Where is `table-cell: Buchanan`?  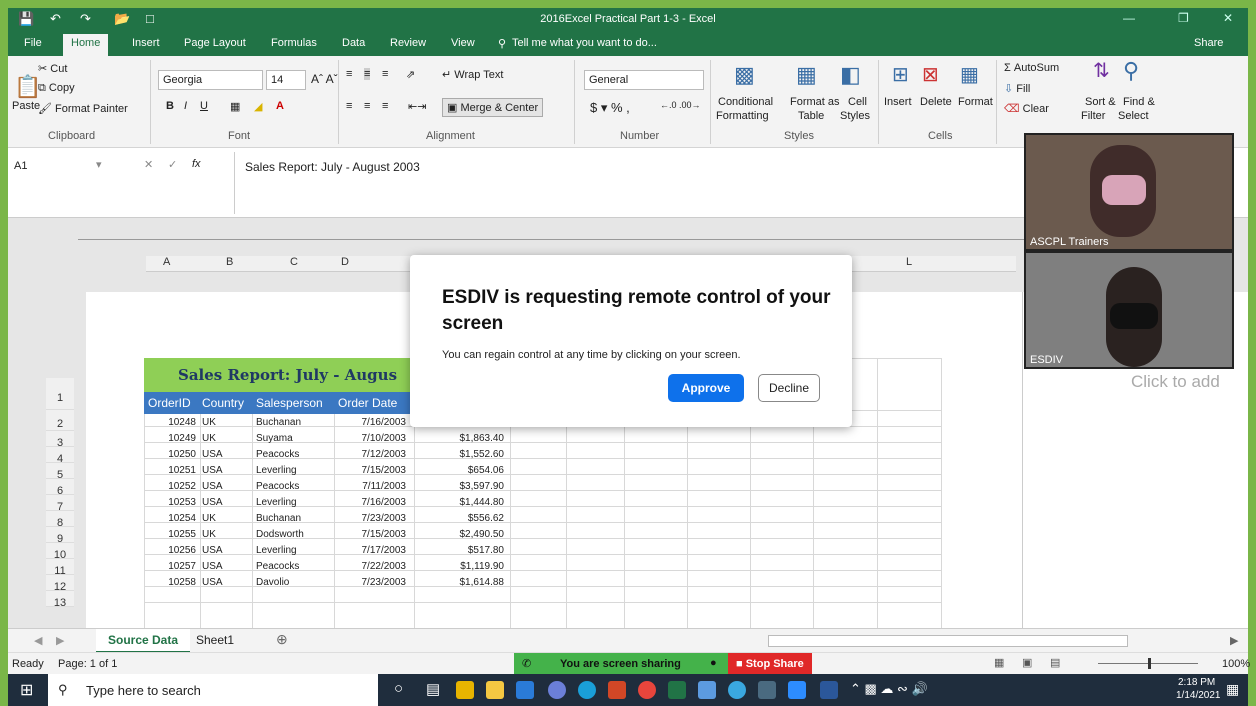 table-cell: Buchanan is located at coordinates (294, 518).